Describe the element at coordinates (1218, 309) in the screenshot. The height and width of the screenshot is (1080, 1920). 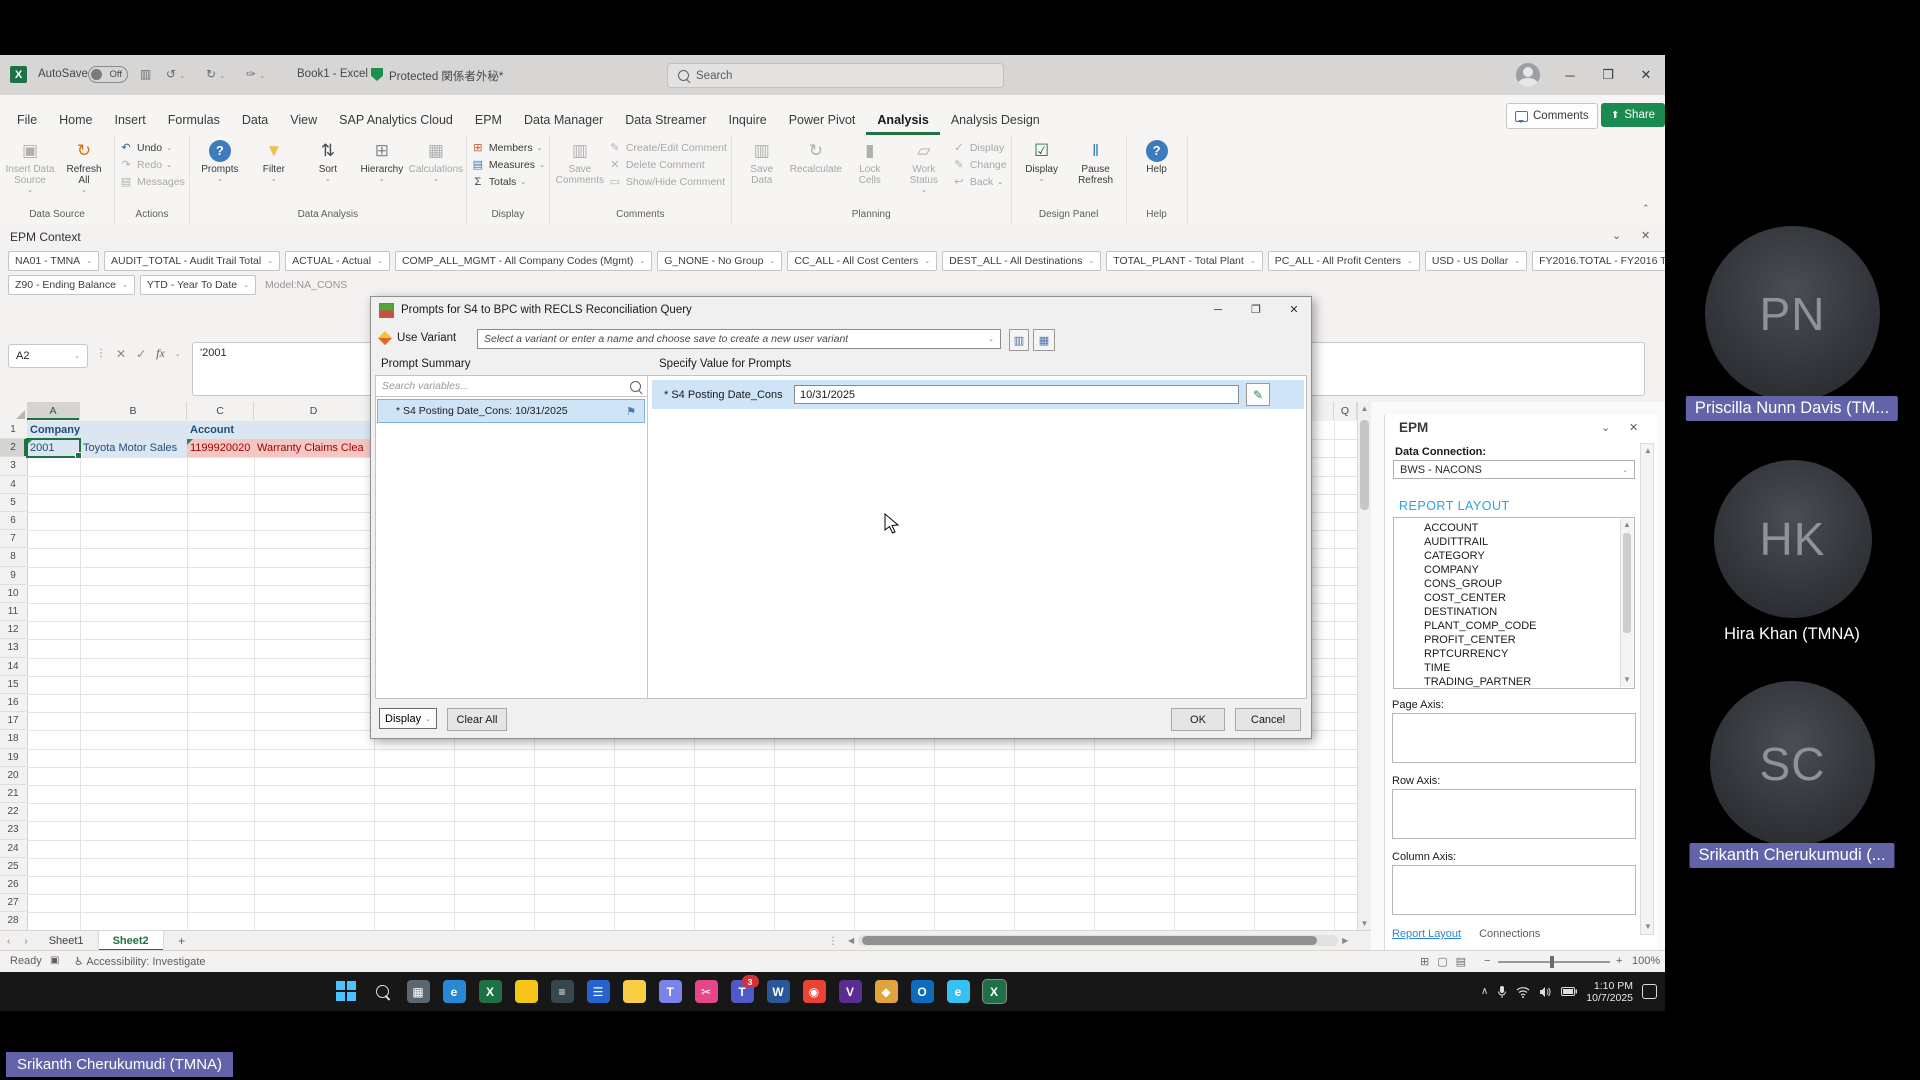
I see `dialog-minimize-button: ─` at that location.